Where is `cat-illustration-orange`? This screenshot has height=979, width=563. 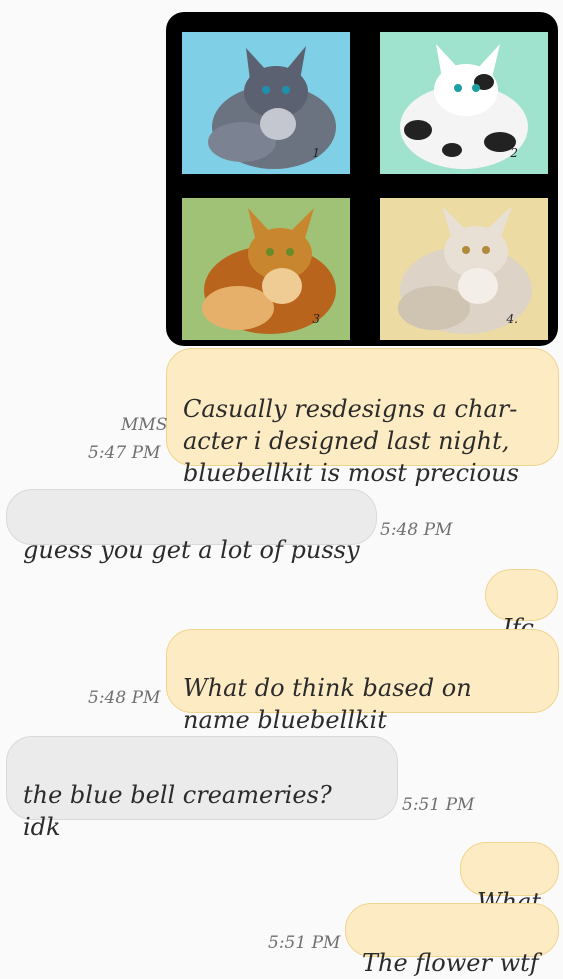
cat-illustration-orange is located at coordinates (269, 271).